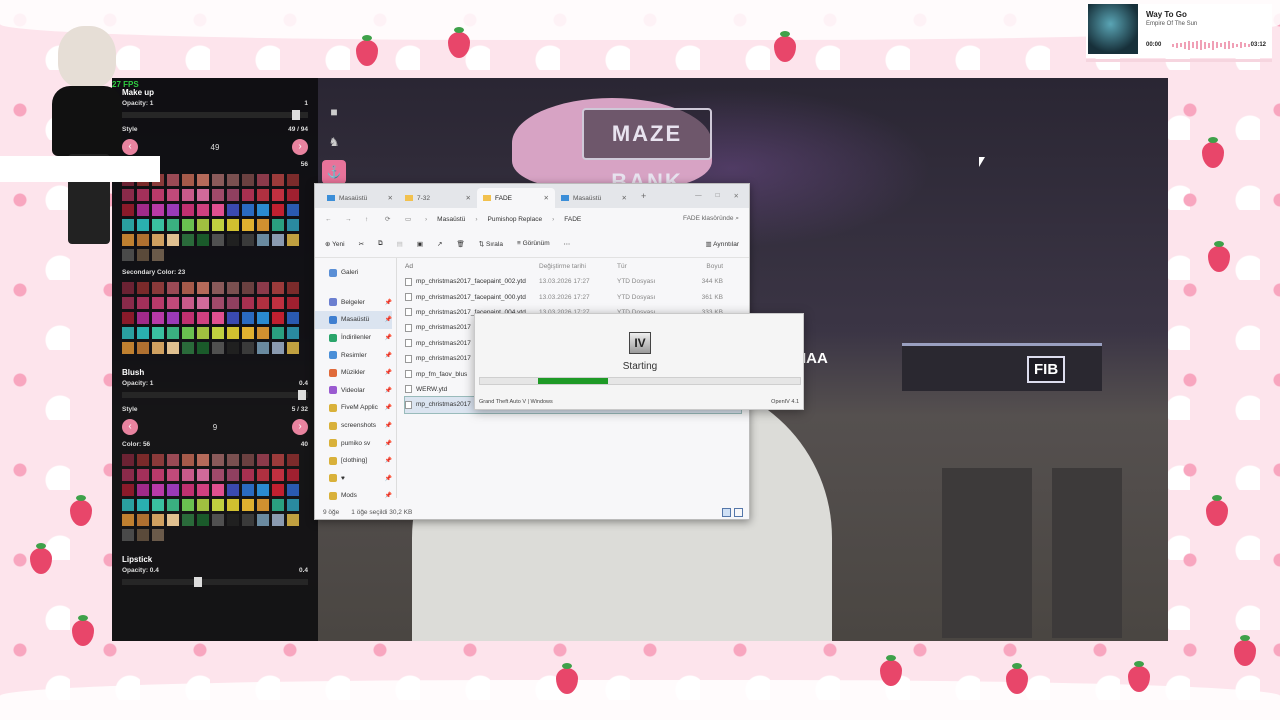 This screenshot has width=1280, height=720. Describe the element at coordinates (572, 219) in the screenshot. I see `breadcrumb-item: FADE` at that location.